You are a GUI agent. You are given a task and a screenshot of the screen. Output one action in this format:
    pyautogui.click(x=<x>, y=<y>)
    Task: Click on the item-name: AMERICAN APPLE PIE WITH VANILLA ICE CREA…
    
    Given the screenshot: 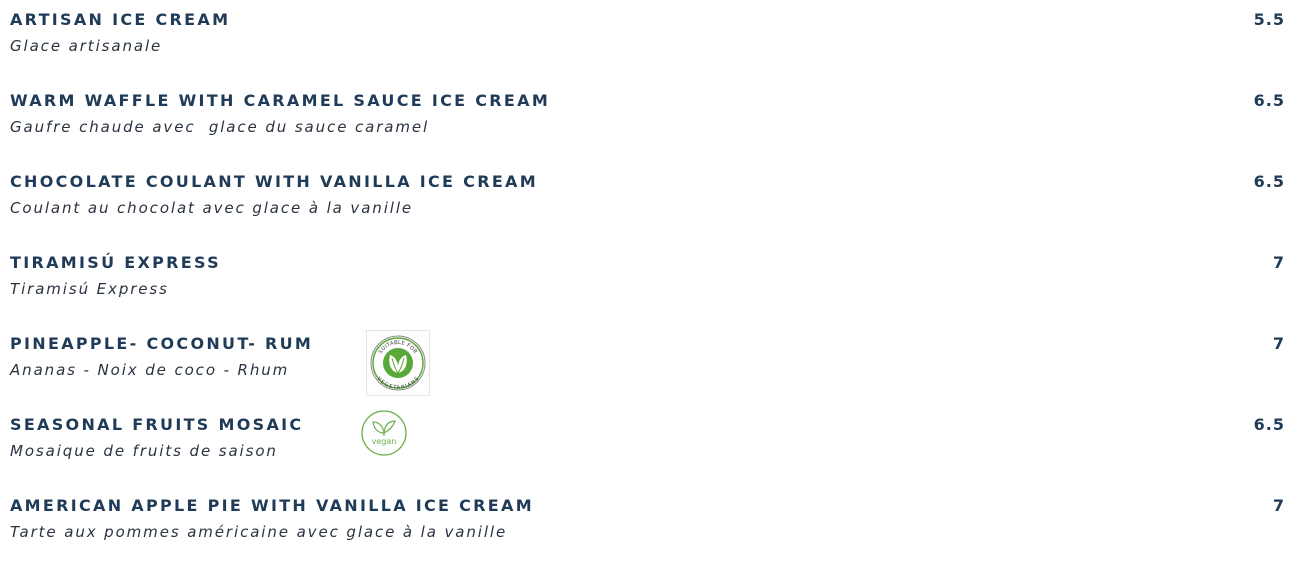 What is the action you would take?
    pyautogui.click(x=272, y=505)
    